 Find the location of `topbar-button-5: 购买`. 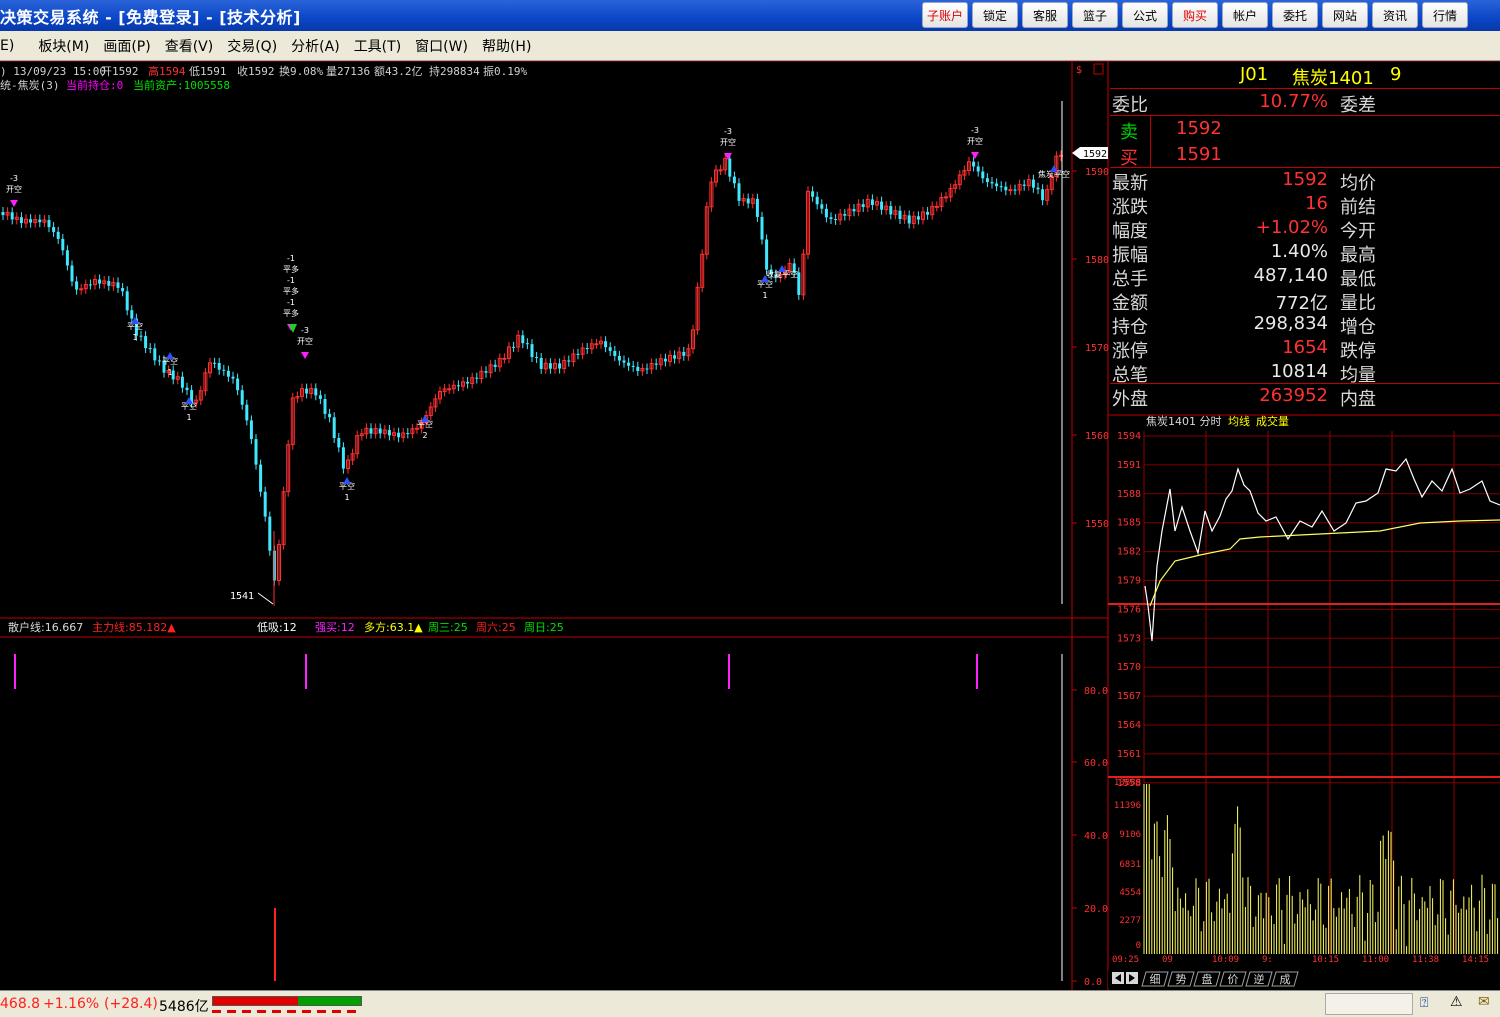

topbar-button-5: 购买 is located at coordinates (1195, 15).